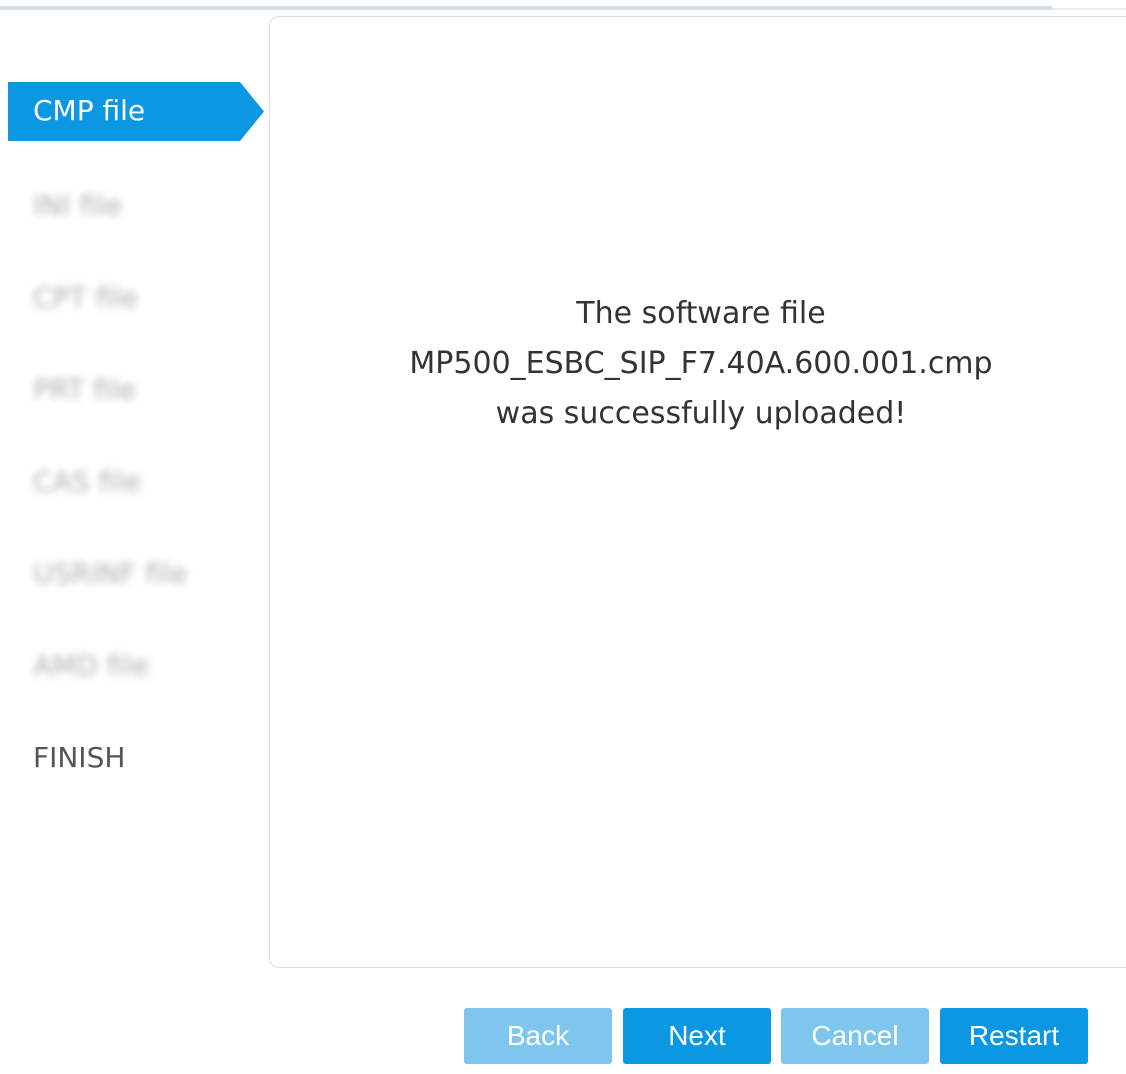 The width and height of the screenshot is (1126, 1074). What do you see at coordinates (79, 758) in the screenshot?
I see `step-finish: FINISH` at bounding box center [79, 758].